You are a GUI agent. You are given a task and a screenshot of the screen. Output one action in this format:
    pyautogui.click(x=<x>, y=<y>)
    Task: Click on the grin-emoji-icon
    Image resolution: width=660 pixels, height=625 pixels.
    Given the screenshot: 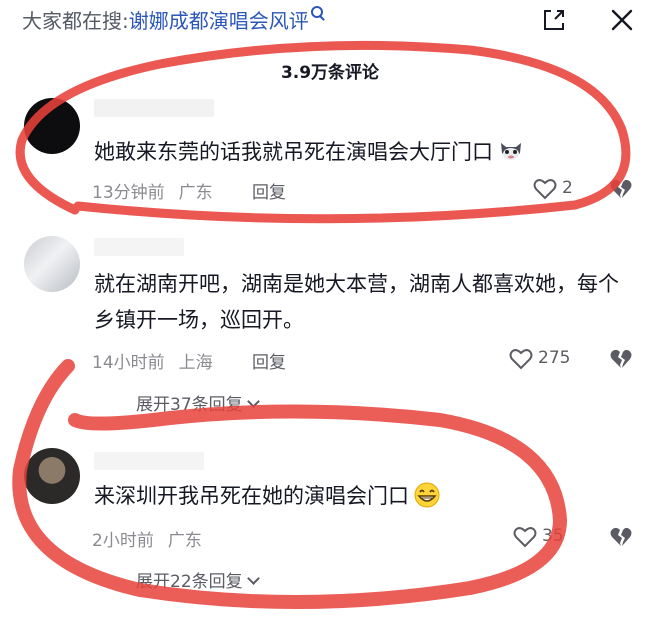 What is the action you would take?
    pyautogui.click(x=427, y=495)
    